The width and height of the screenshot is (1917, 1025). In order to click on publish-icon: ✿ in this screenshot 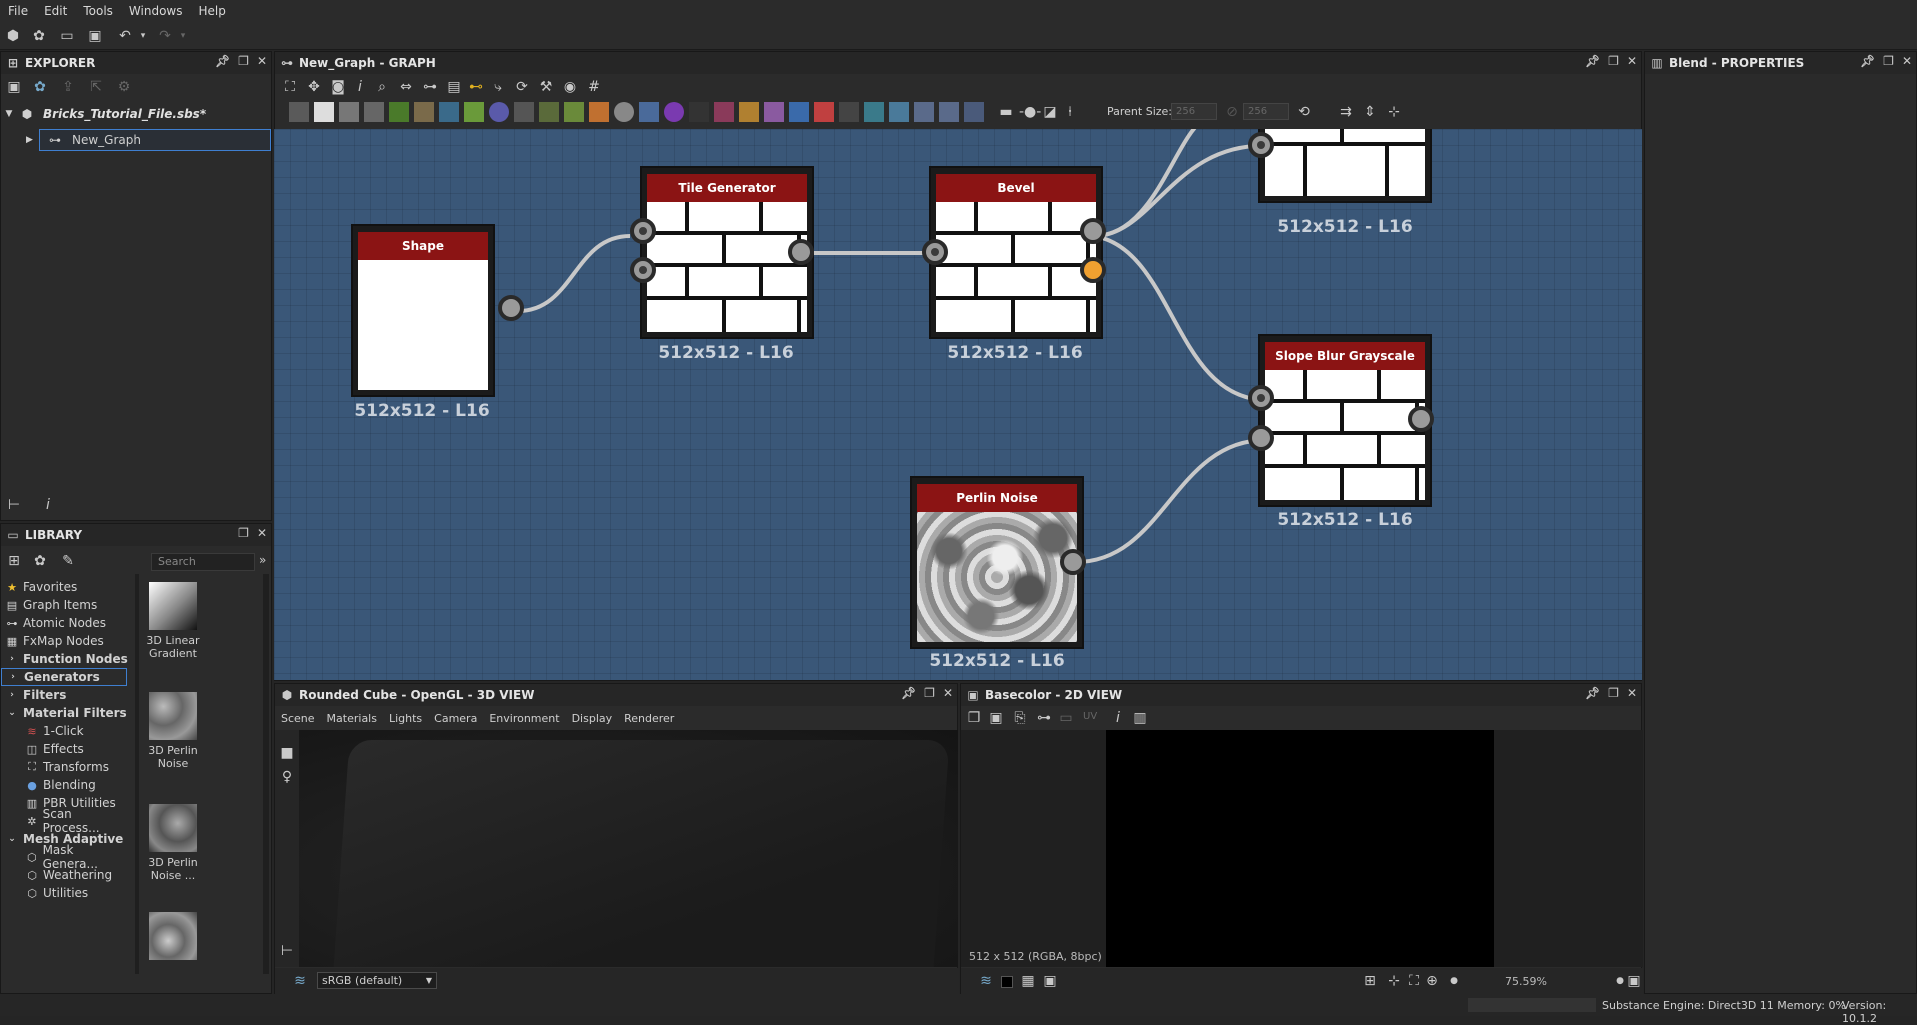, I will do `click(40, 87)`.